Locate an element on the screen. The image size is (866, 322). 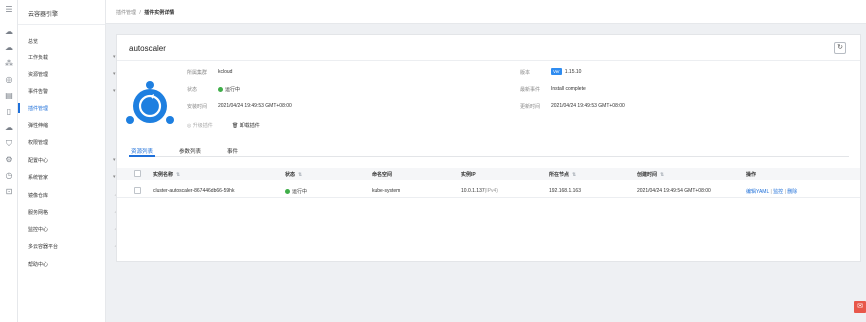
col-status: 状态 ⇅ is located at coordinates (293, 174).